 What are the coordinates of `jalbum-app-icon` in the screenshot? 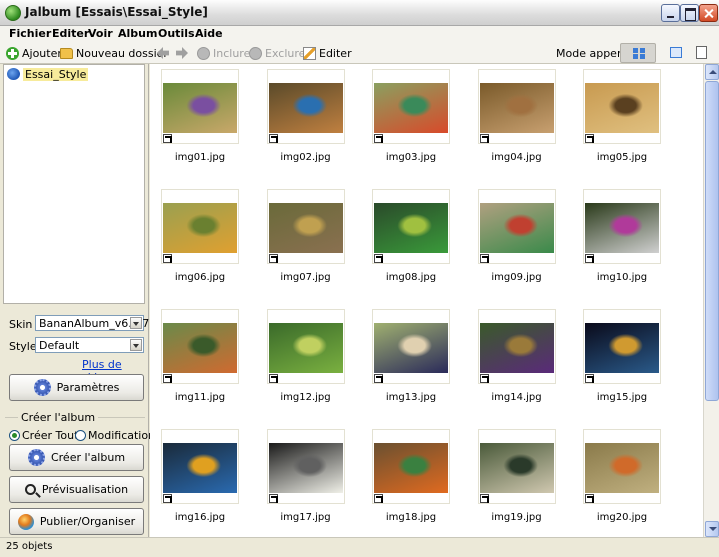 It's located at (13, 13).